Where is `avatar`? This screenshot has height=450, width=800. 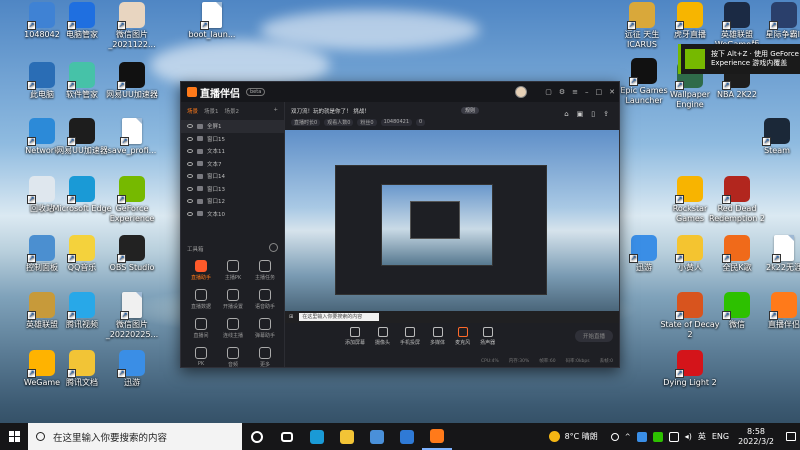 avatar is located at coordinates (521, 92).